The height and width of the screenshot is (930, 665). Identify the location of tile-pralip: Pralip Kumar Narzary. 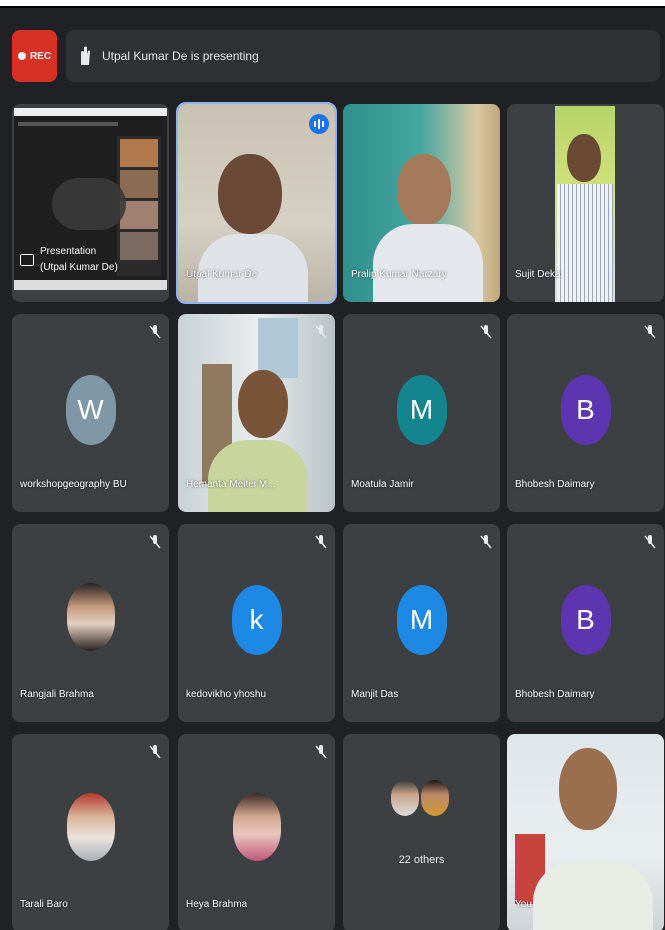
(421, 203).